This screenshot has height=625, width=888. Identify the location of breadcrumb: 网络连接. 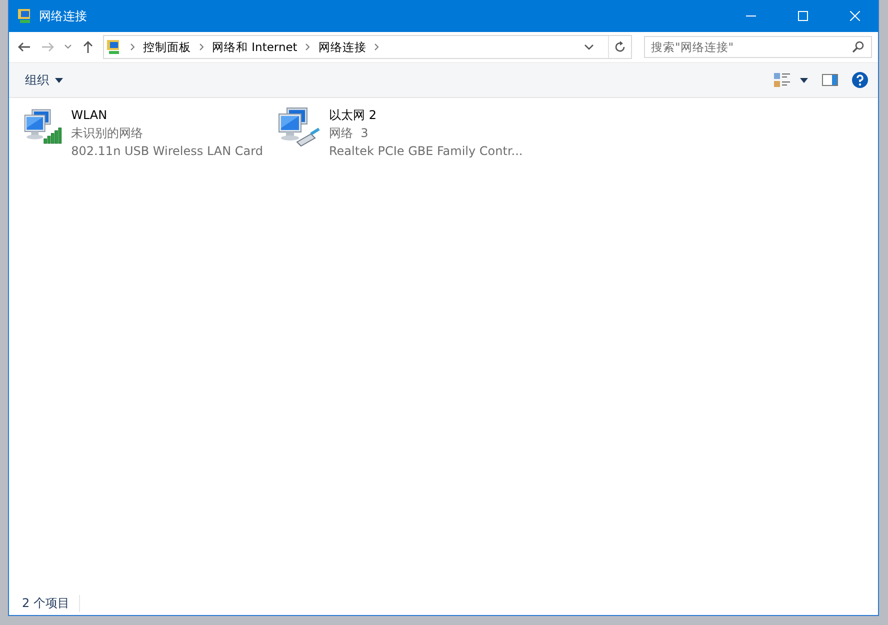
(342, 47).